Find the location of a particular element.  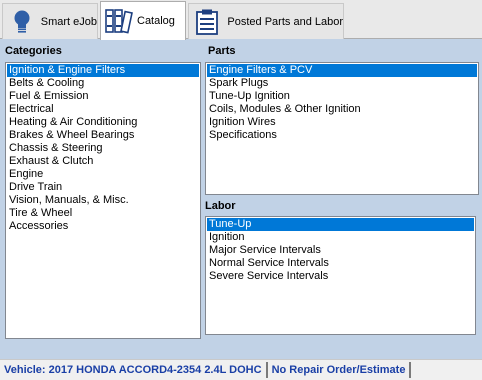

categories-title: Categories is located at coordinates (33, 51).